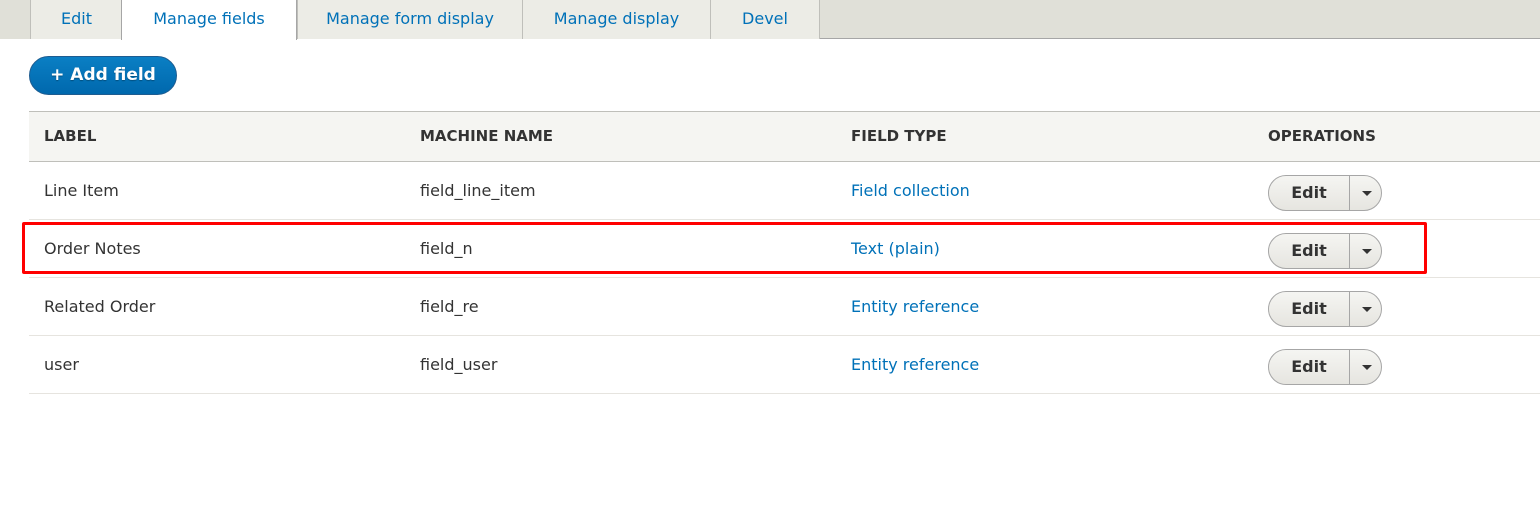 This screenshot has width=1540, height=528. I want to click on field-label: Order Notes, so click(92, 248).